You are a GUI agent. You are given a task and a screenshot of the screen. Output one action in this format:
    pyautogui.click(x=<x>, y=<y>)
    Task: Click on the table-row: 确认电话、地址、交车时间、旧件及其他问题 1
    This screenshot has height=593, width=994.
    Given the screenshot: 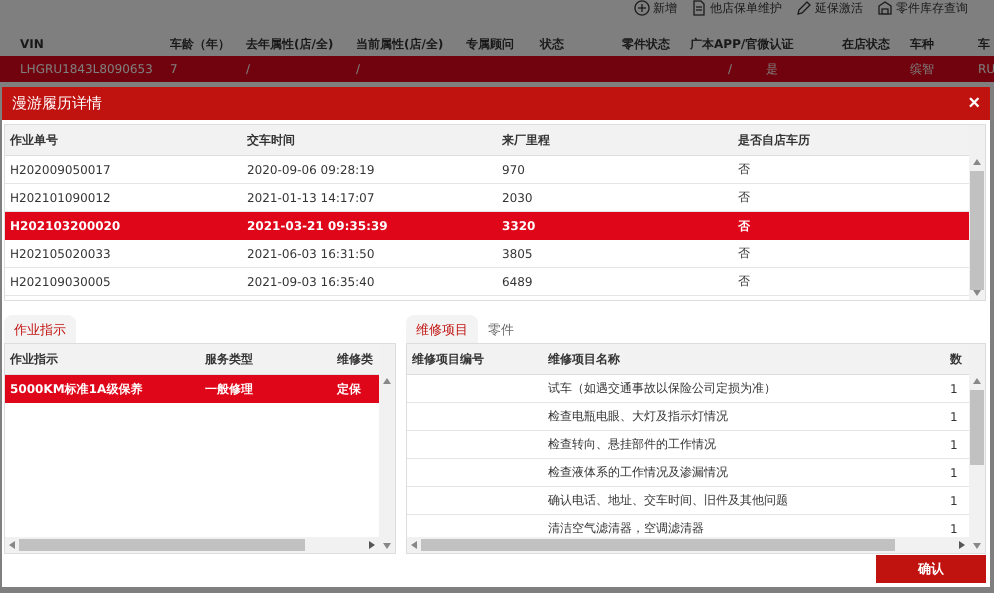 What is the action you would take?
    pyautogui.click(x=688, y=501)
    